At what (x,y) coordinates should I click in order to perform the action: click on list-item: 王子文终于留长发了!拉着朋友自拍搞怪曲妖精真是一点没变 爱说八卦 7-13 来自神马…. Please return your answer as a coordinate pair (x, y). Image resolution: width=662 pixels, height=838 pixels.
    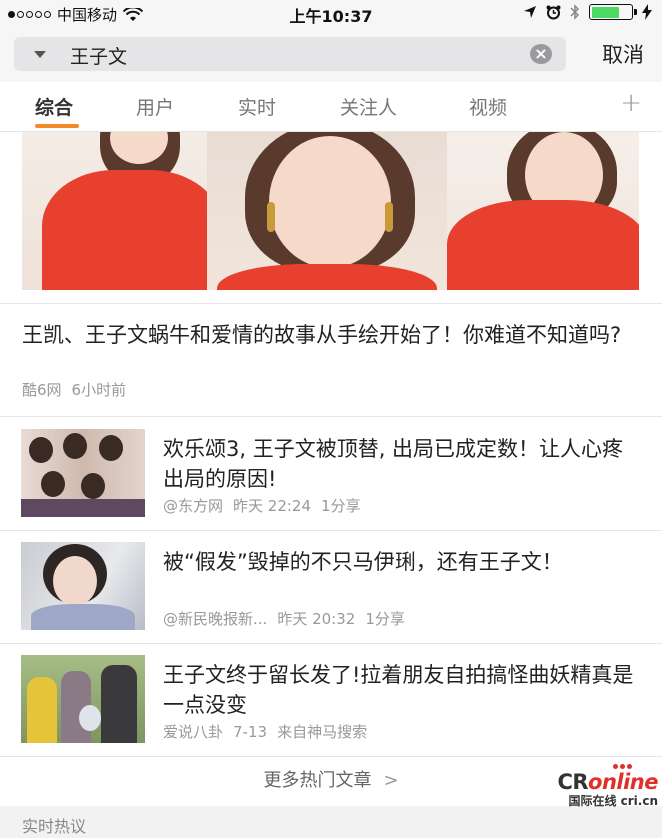
    Looking at the image, I should click on (331, 699).